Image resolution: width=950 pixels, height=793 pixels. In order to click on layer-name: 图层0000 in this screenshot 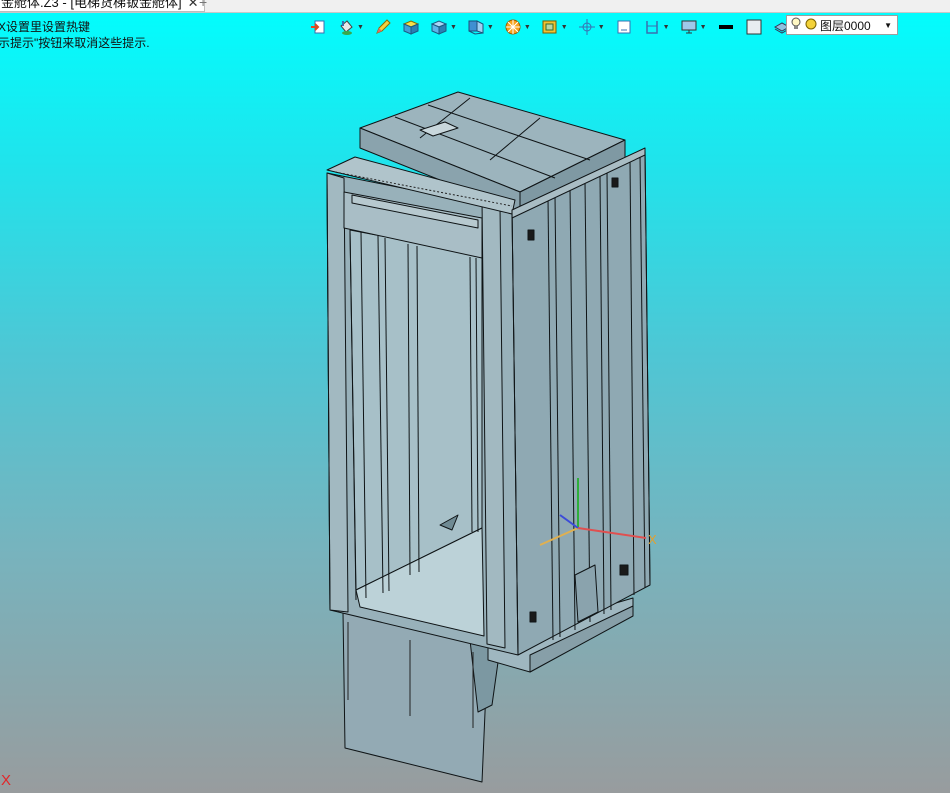, I will do `click(845, 25)`.